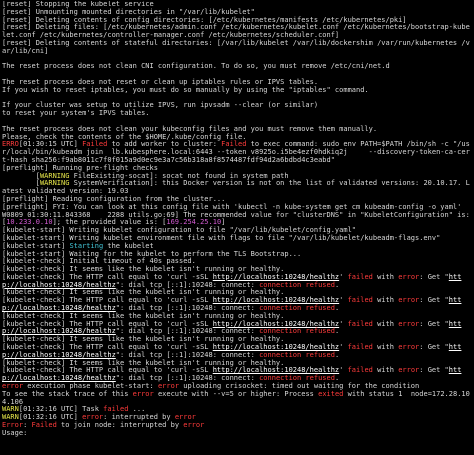  Describe the element at coordinates (237, 113) in the screenshot. I see `terminal-line: to reset your system's IPVS tables.` at that location.